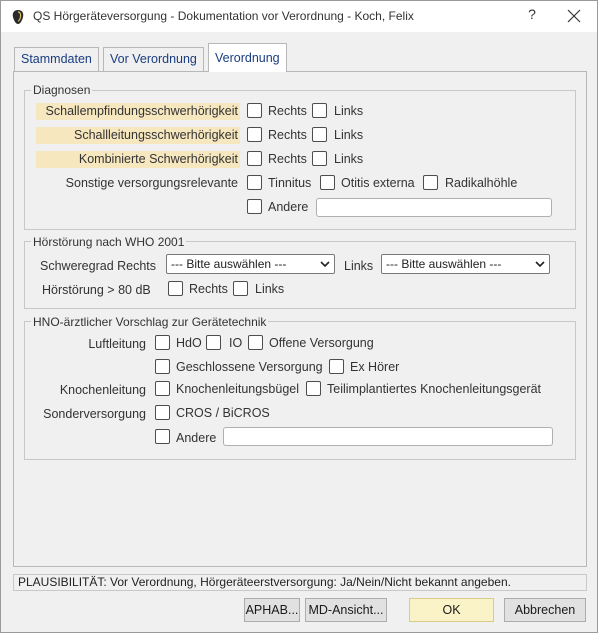  Describe the element at coordinates (254, 158) in the screenshot. I see `diag-kombiniert-rechts-checkbox` at that location.